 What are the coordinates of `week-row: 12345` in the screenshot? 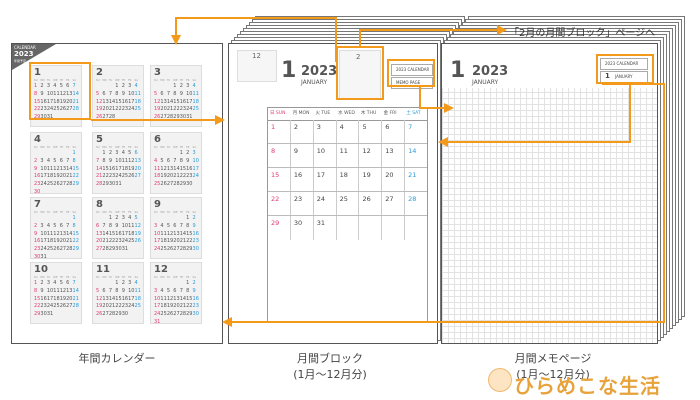 It's located at (118, 219).